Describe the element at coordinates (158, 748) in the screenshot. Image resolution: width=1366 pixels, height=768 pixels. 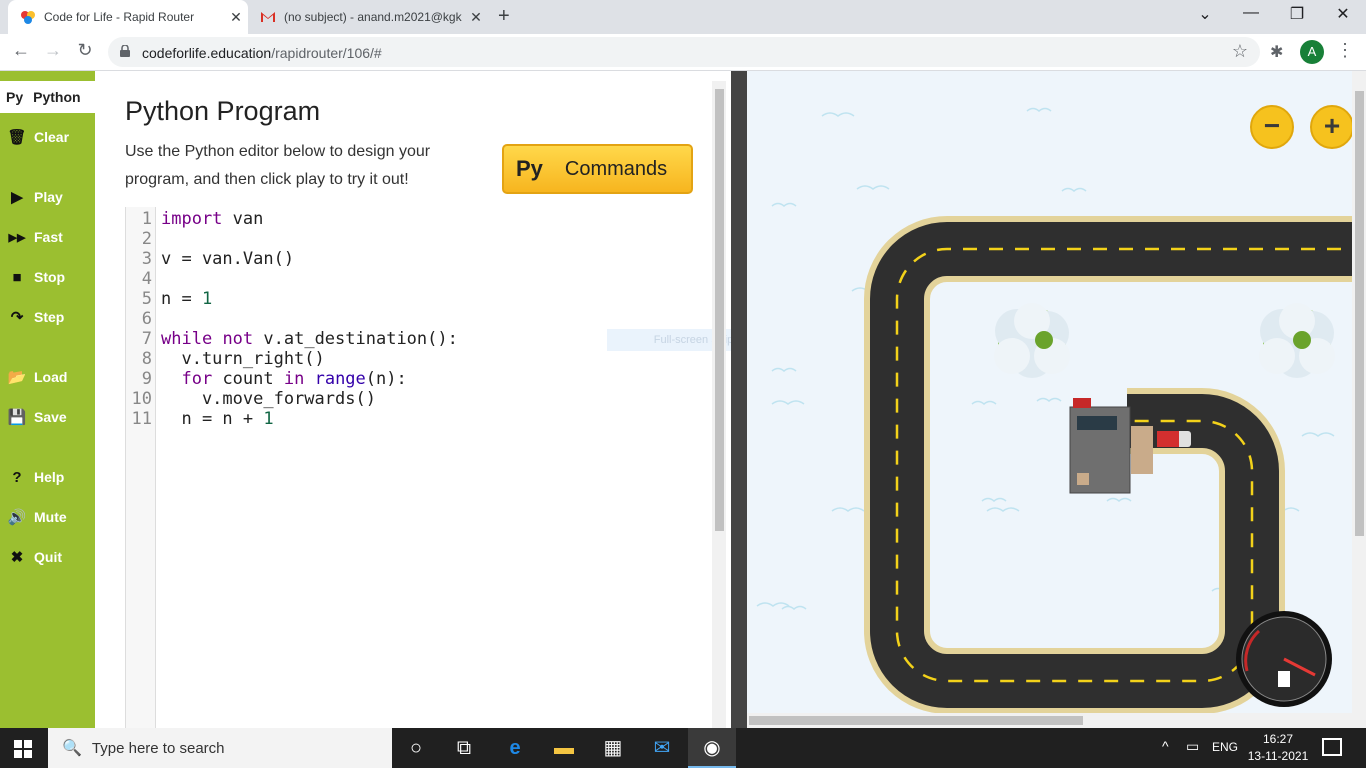
I see `search-placeholder: Type here to search` at that location.